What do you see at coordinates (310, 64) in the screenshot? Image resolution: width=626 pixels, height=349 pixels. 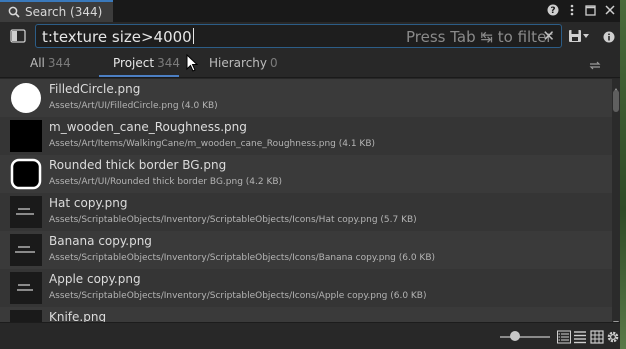 I see `provider-tabs: All 344 Project 344 Hierarchy 0` at bounding box center [310, 64].